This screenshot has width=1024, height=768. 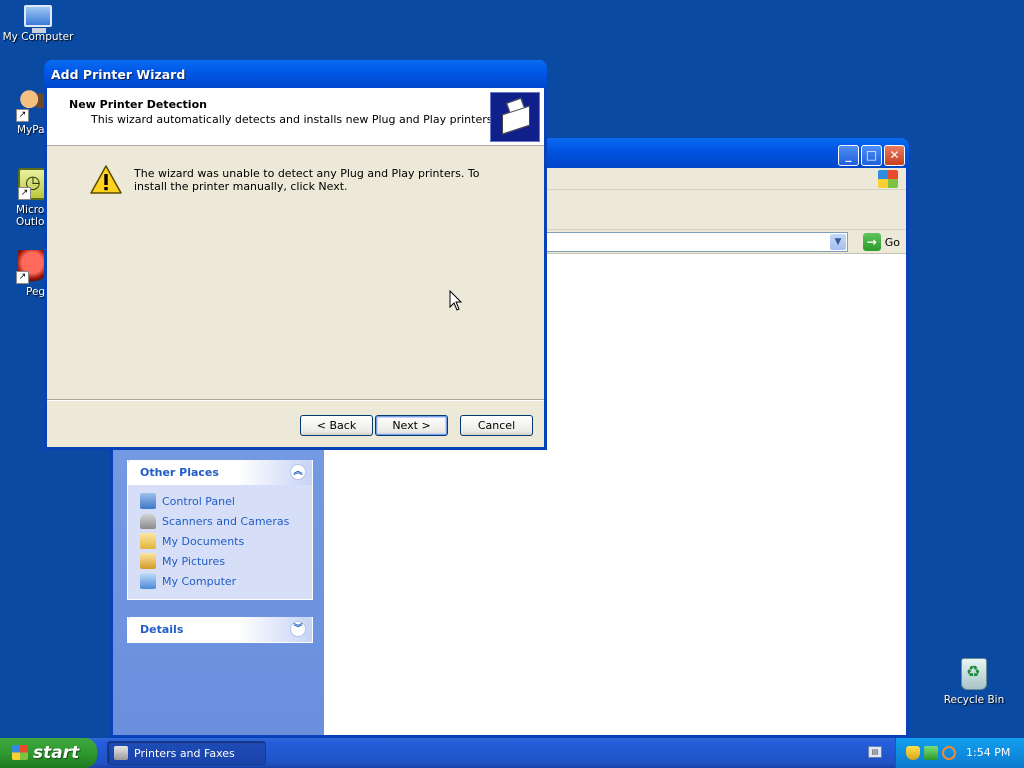 I want to click on my-computer-icon, so click(x=38, y=19).